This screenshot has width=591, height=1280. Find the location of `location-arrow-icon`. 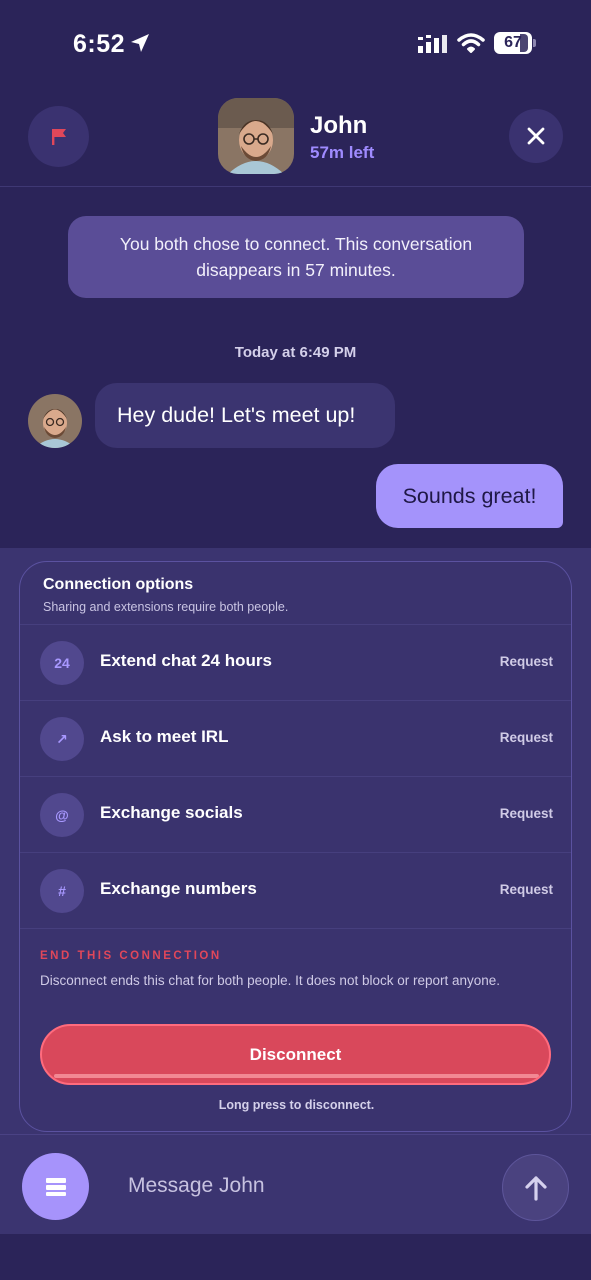

location-arrow-icon is located at coordinates (140, 43).